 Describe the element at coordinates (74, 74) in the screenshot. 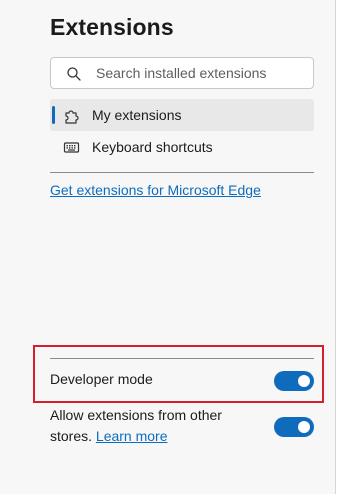

I see `search-icon` at that location.